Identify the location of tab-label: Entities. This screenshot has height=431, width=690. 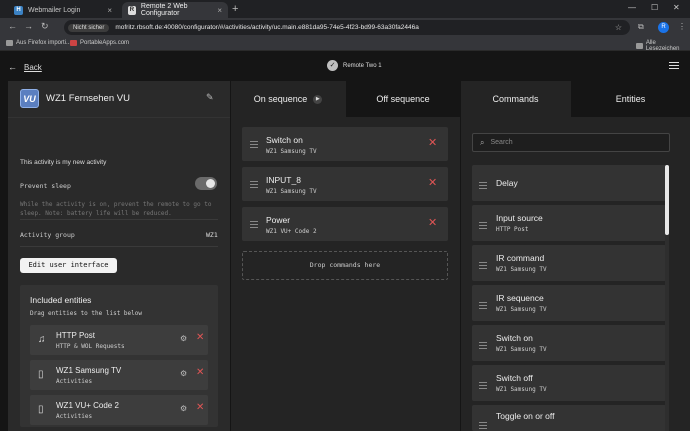
(630, 99).